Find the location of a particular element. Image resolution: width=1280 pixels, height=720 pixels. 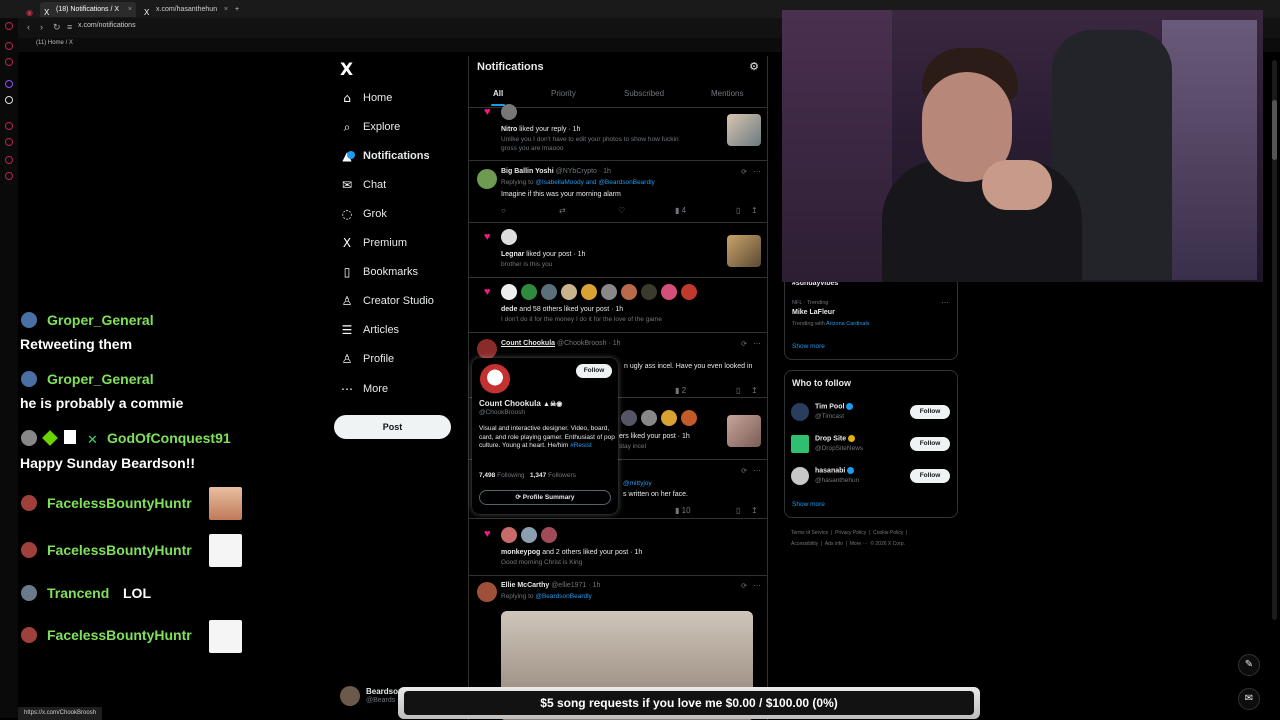

like-icon: ♡ is located at coordinates (621, 210).